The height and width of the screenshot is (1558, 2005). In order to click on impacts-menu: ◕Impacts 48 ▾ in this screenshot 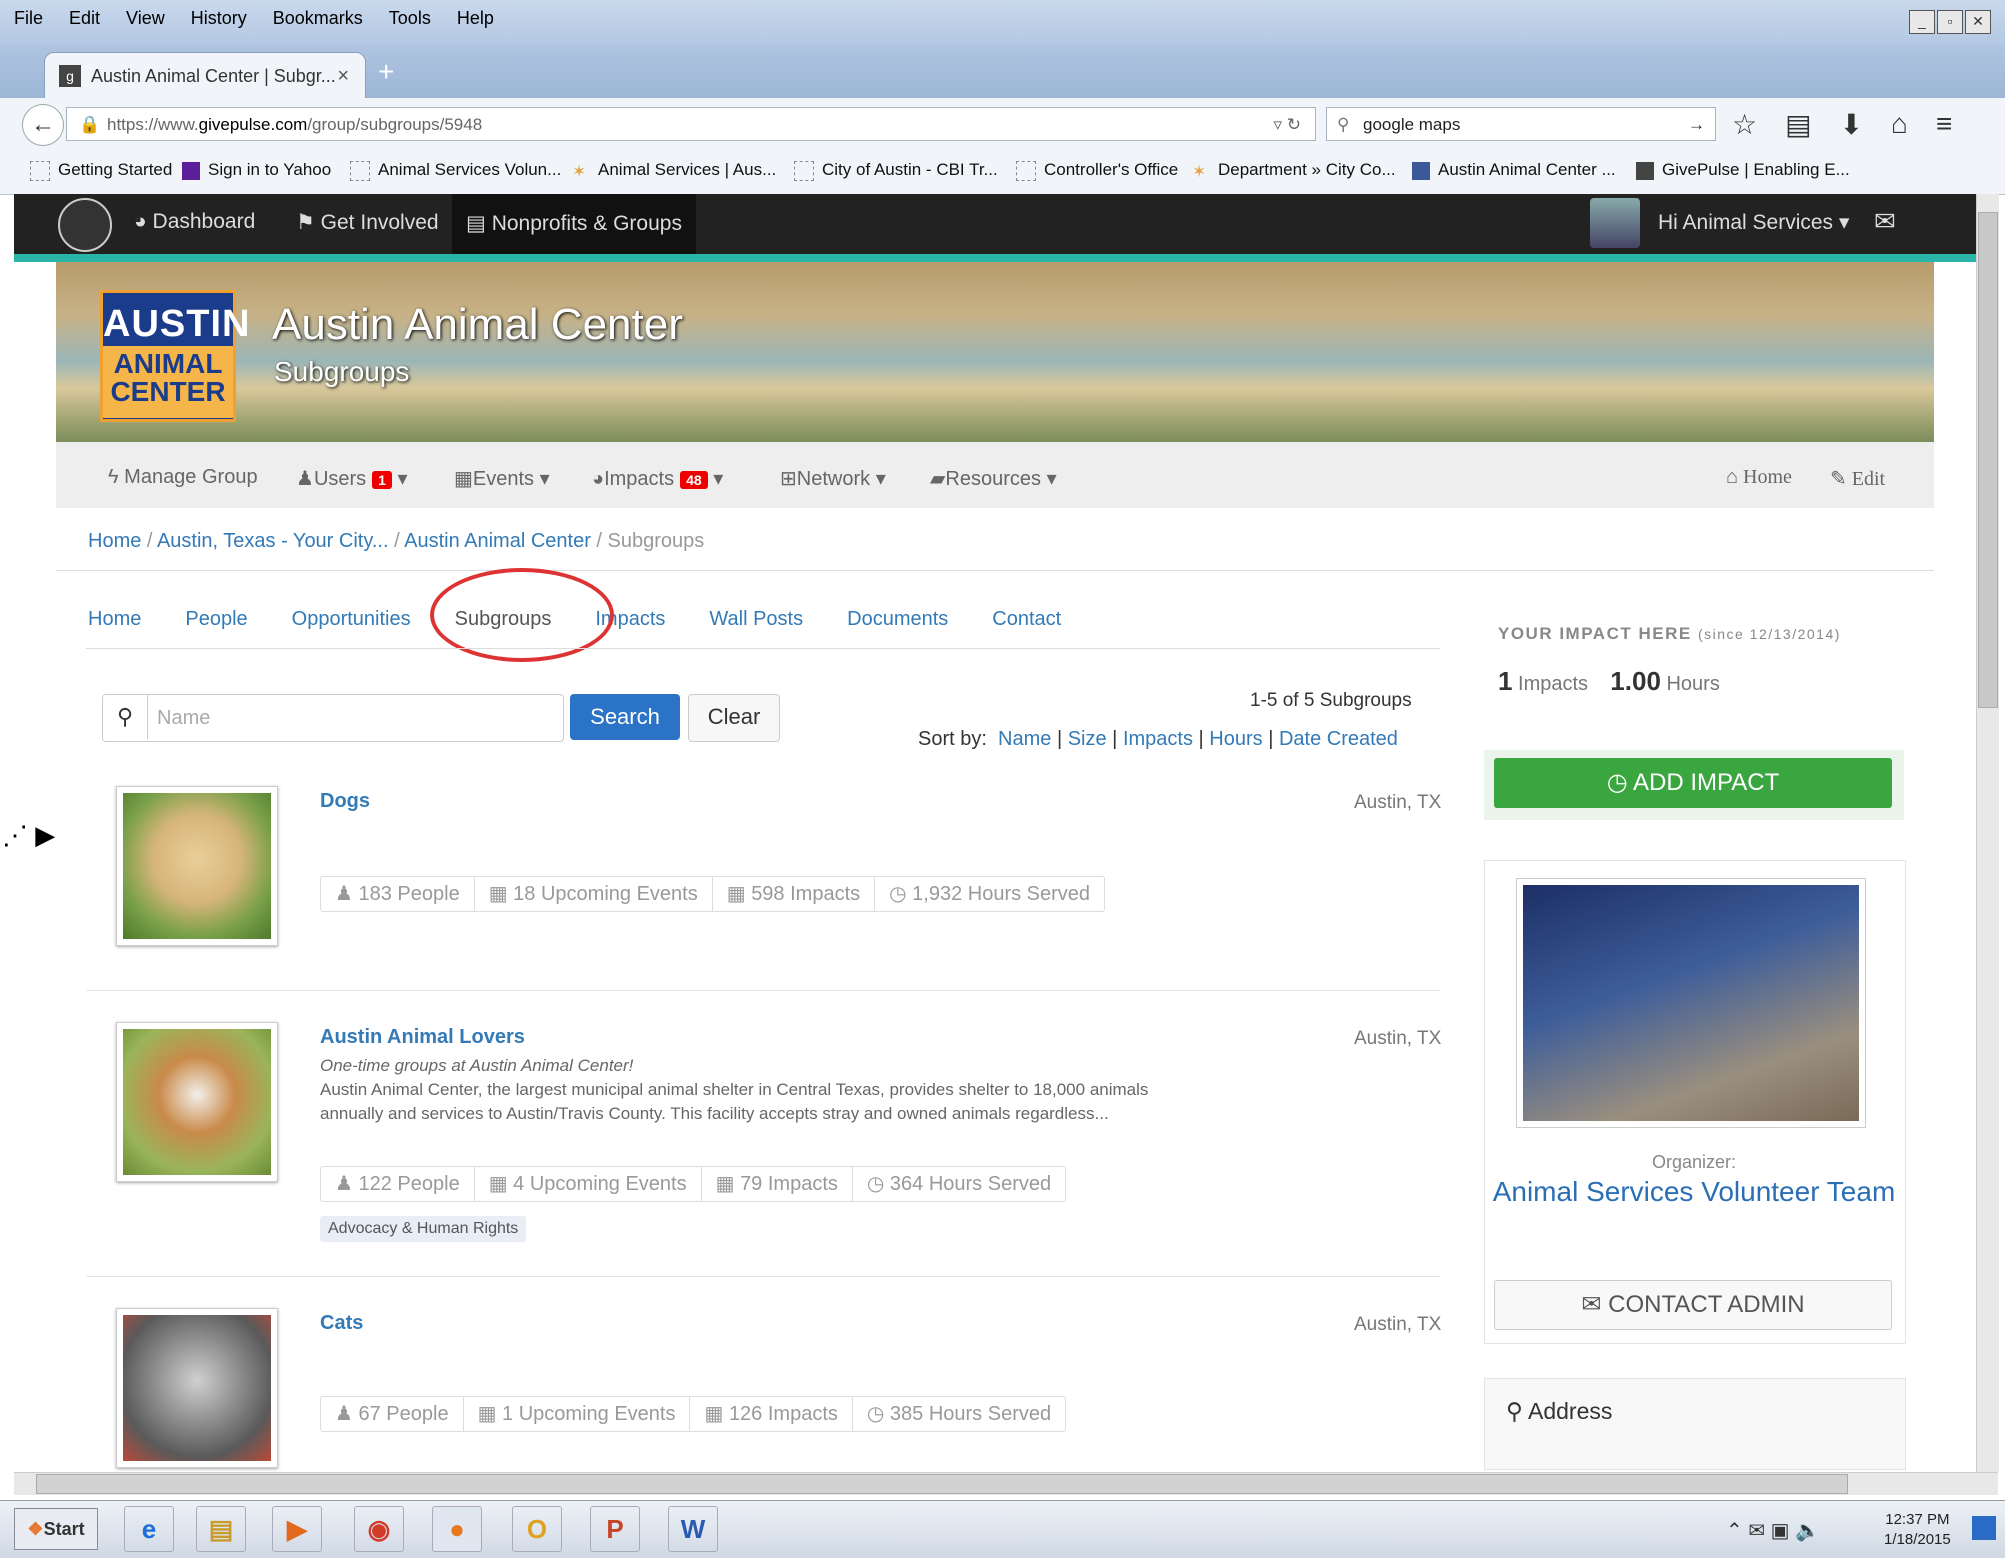, I will do `click(657, 478)`.